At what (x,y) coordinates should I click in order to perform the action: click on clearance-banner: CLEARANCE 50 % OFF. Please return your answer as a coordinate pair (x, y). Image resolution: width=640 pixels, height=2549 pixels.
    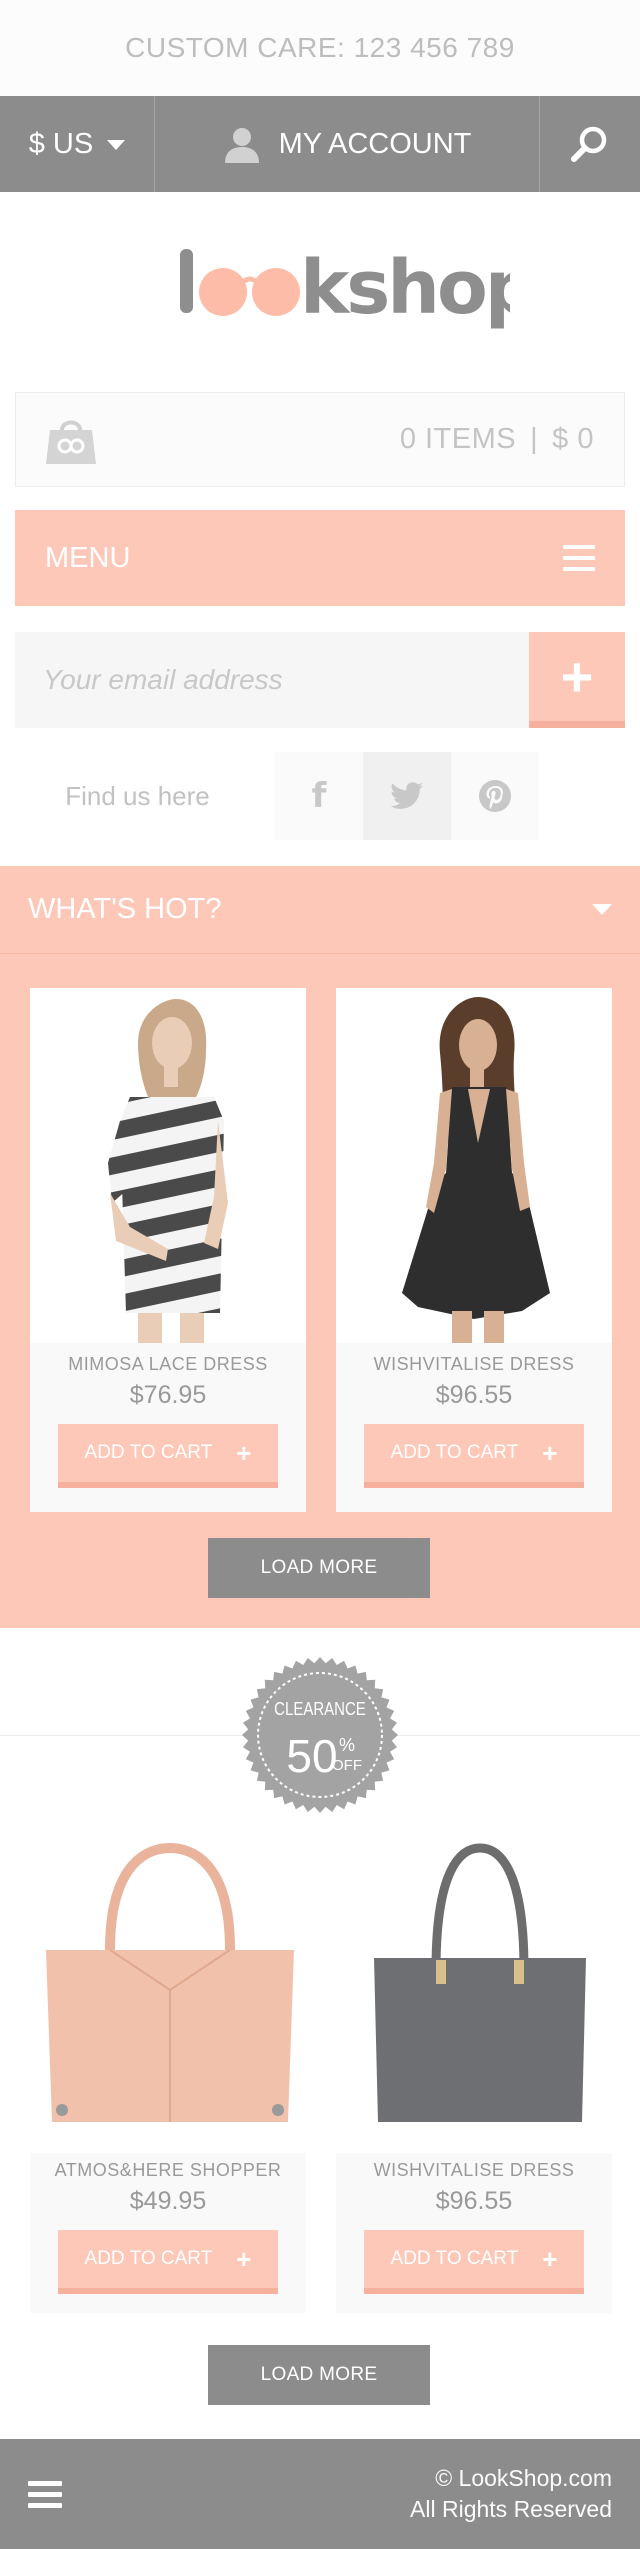
    Looking at the image, I should click on (320, 1735).